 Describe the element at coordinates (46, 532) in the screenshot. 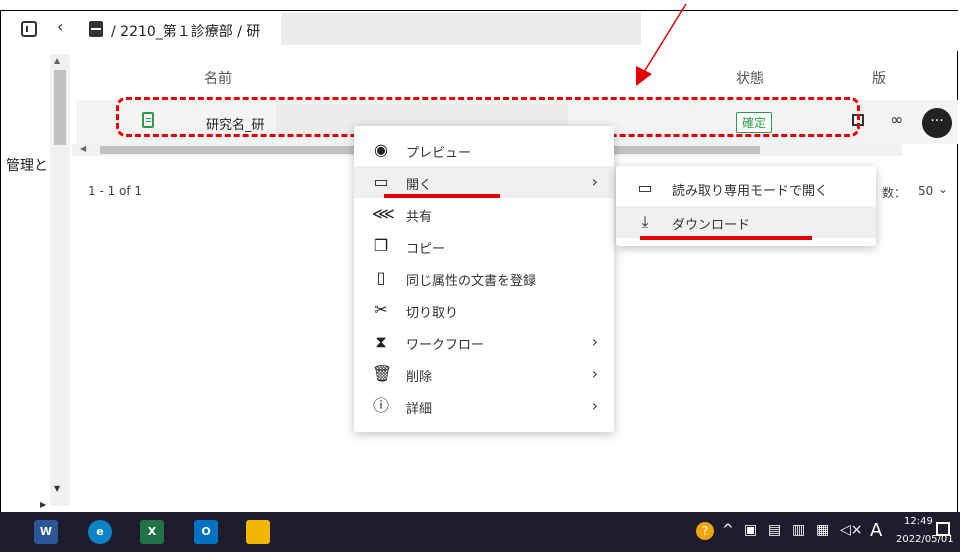

I see `word-icon: W` at that location.